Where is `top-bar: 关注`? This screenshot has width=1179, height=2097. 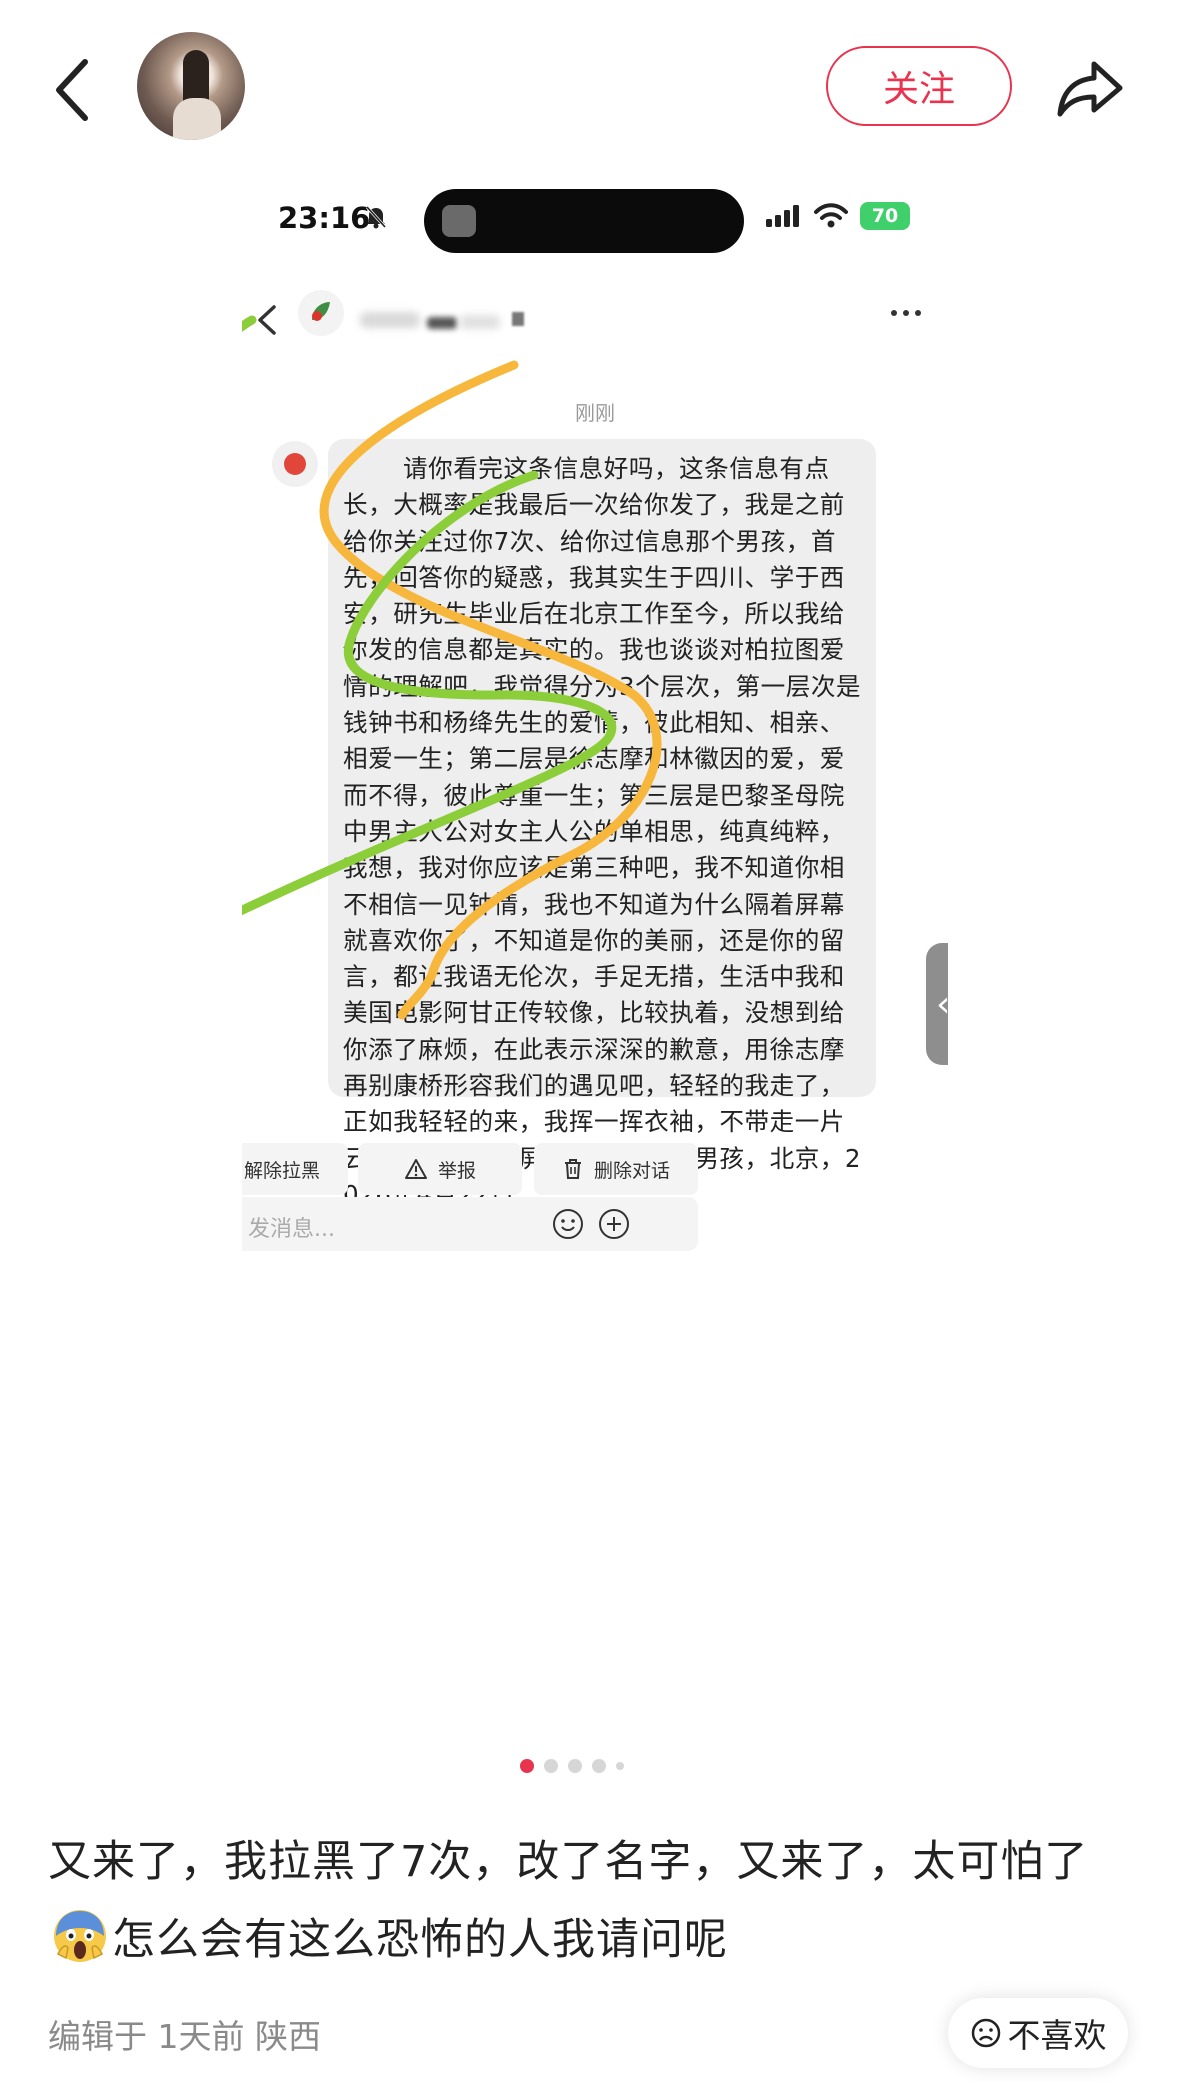 top-bar: 关注 is located at coordinates (589, 87).